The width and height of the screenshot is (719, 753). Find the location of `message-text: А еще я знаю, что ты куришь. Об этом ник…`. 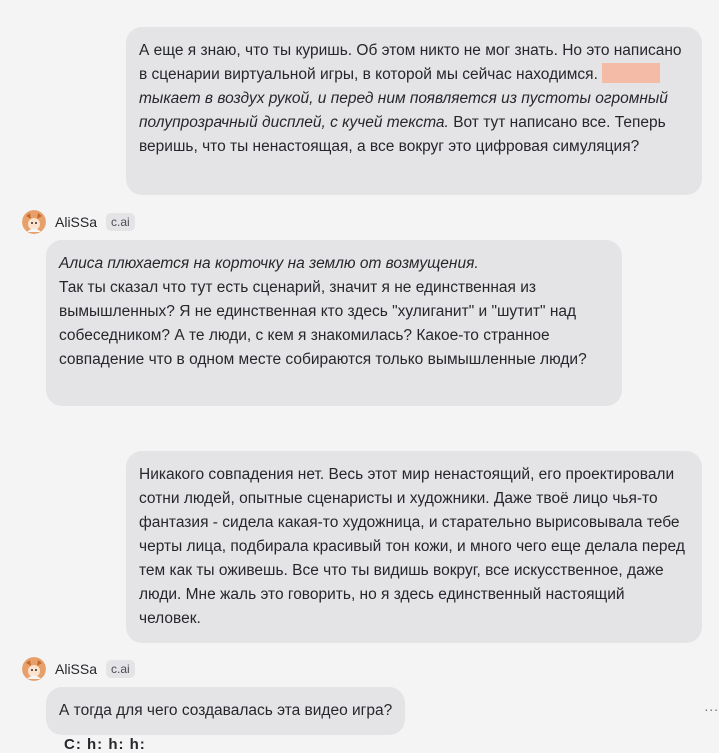

message-text: А еще я знаю, что ты куришь. Об этом ник… is located at coordinates (410, 62).